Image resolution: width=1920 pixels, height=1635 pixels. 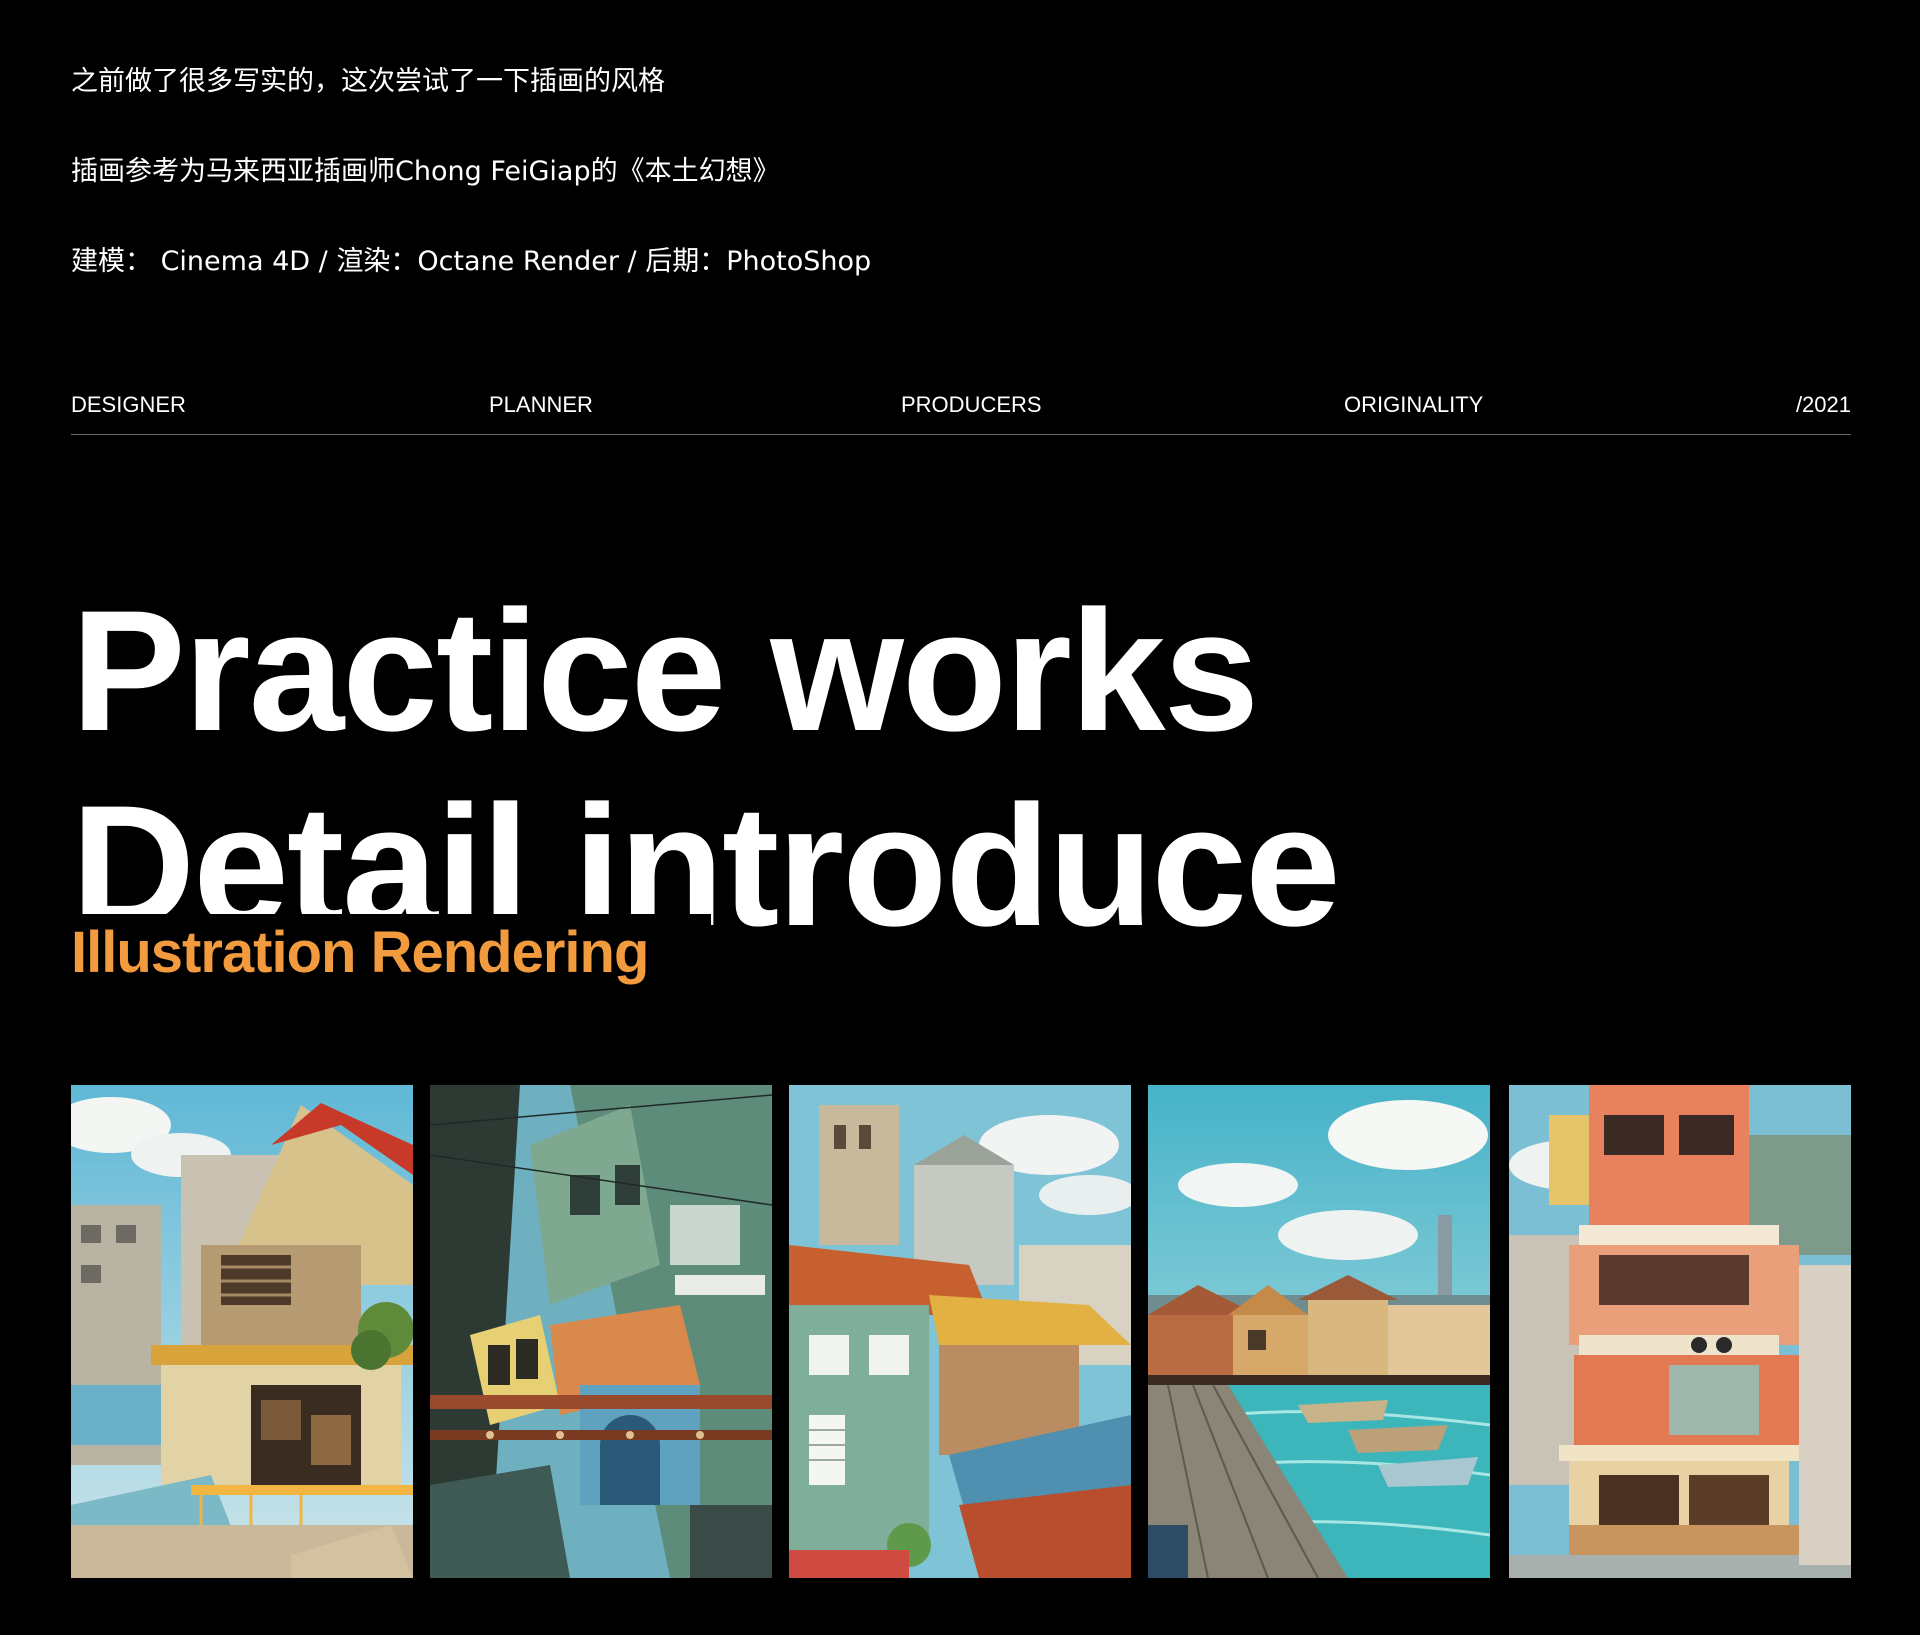 I want to click on header-divider, so click(x=961, y=434).